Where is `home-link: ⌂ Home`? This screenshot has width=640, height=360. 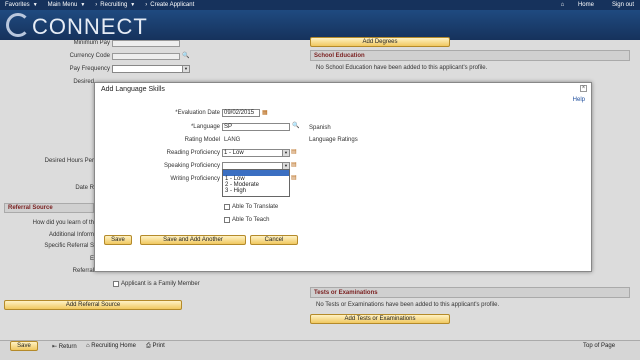
home-link: ⌂ Home is located at coordinates (577, 5).